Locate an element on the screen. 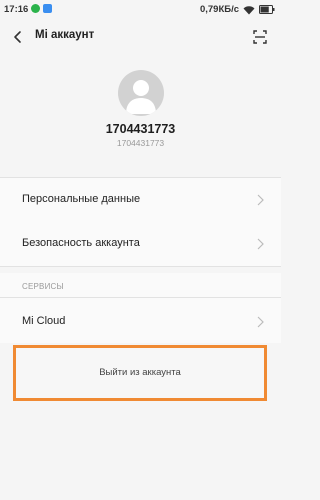 Image resolution: width=320 pixels, height=500 pixels. user-account-id: 1704431773 is located at coordinates (140, 143).